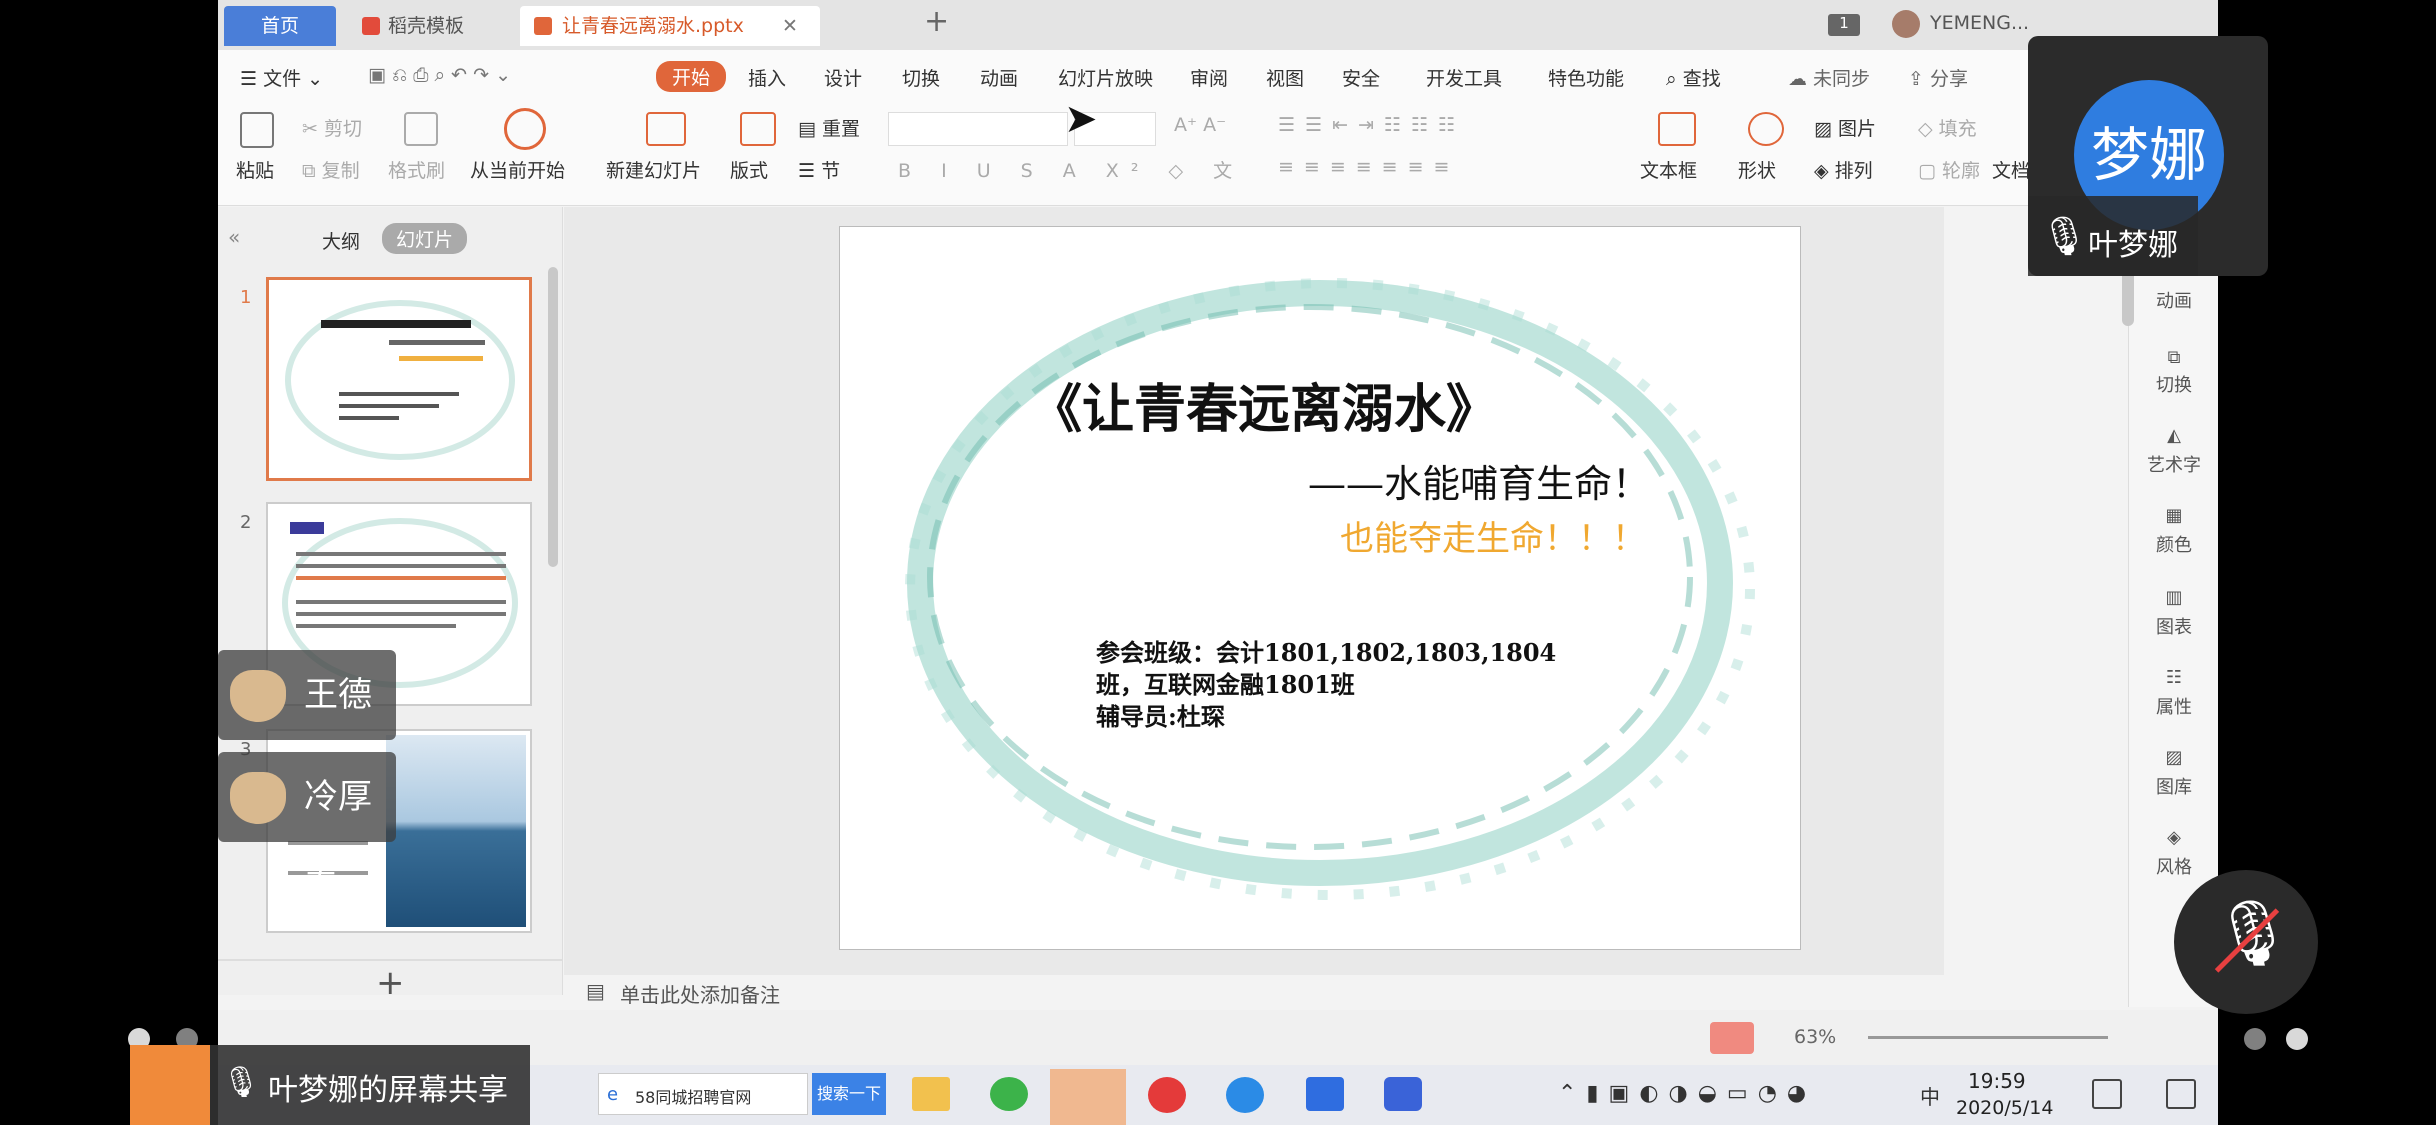 This screenshot has height=1125, width=2436. Describe the element at coordinates (1829, 77) in the screenshot. I see `sync-status: ☁ 未同步` at that location.